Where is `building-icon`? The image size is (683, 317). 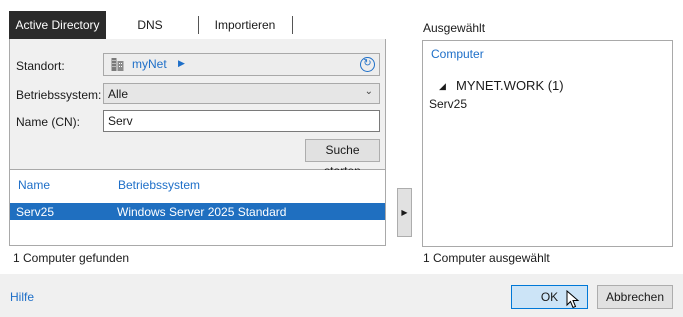 building-icon is located at coordinates (117, 66).